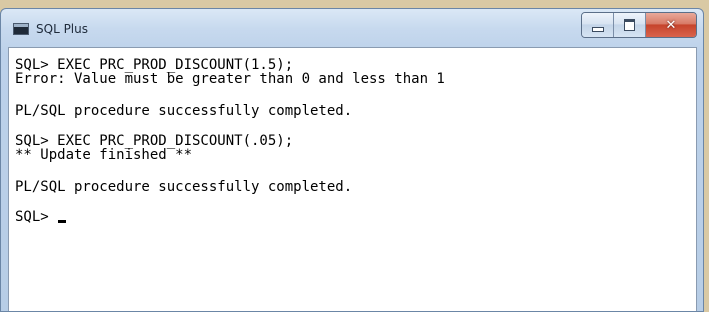 The height and width of the screenshot is (312, 709). Describe the element at coordinates (355, 217) in the screenshot. I see `console-prompt-line: SQL>` at that location.